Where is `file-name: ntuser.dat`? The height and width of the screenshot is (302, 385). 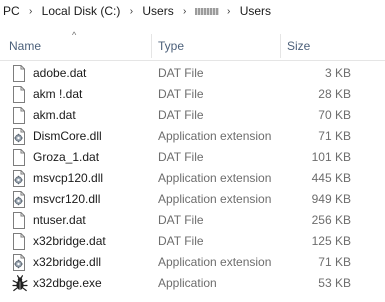 file-name: ntuser.dat is located at coordinates (59, 220).